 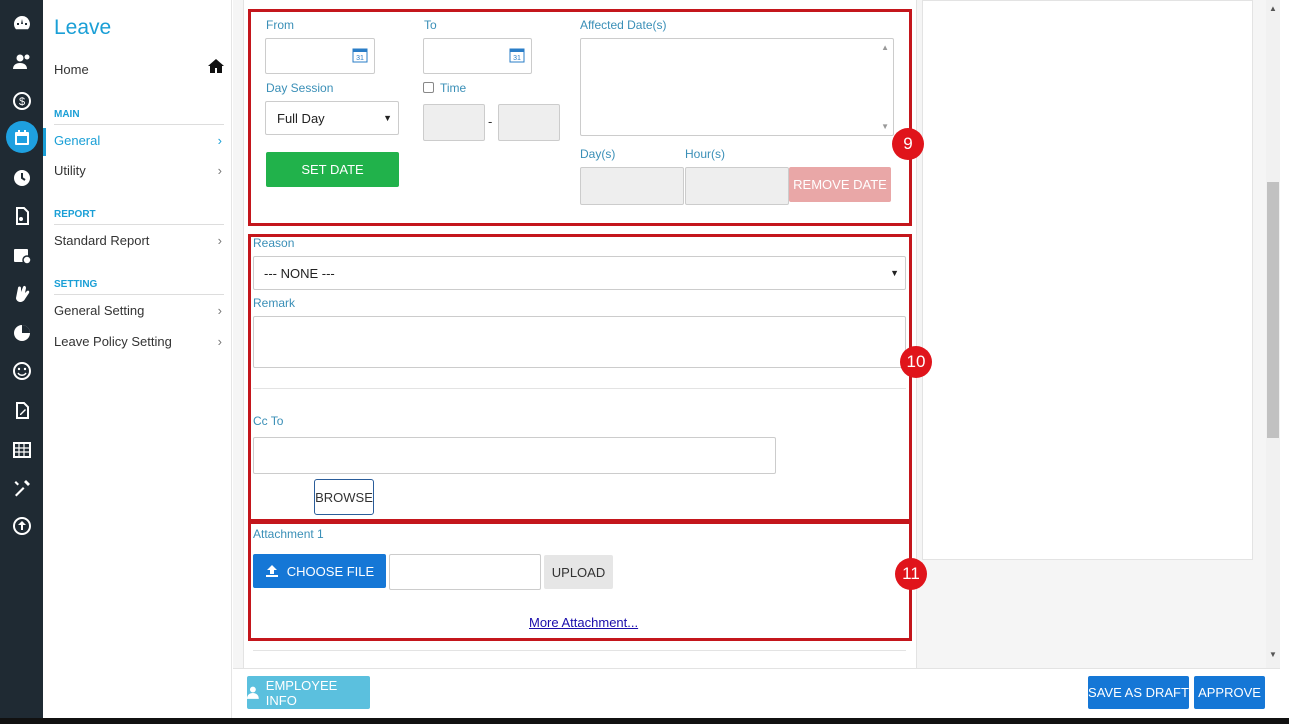 What do you see at coordinates (139, 141) in the screenshot?
I see `sidebar-item-general: General ›` at bounding box center [139, 141].